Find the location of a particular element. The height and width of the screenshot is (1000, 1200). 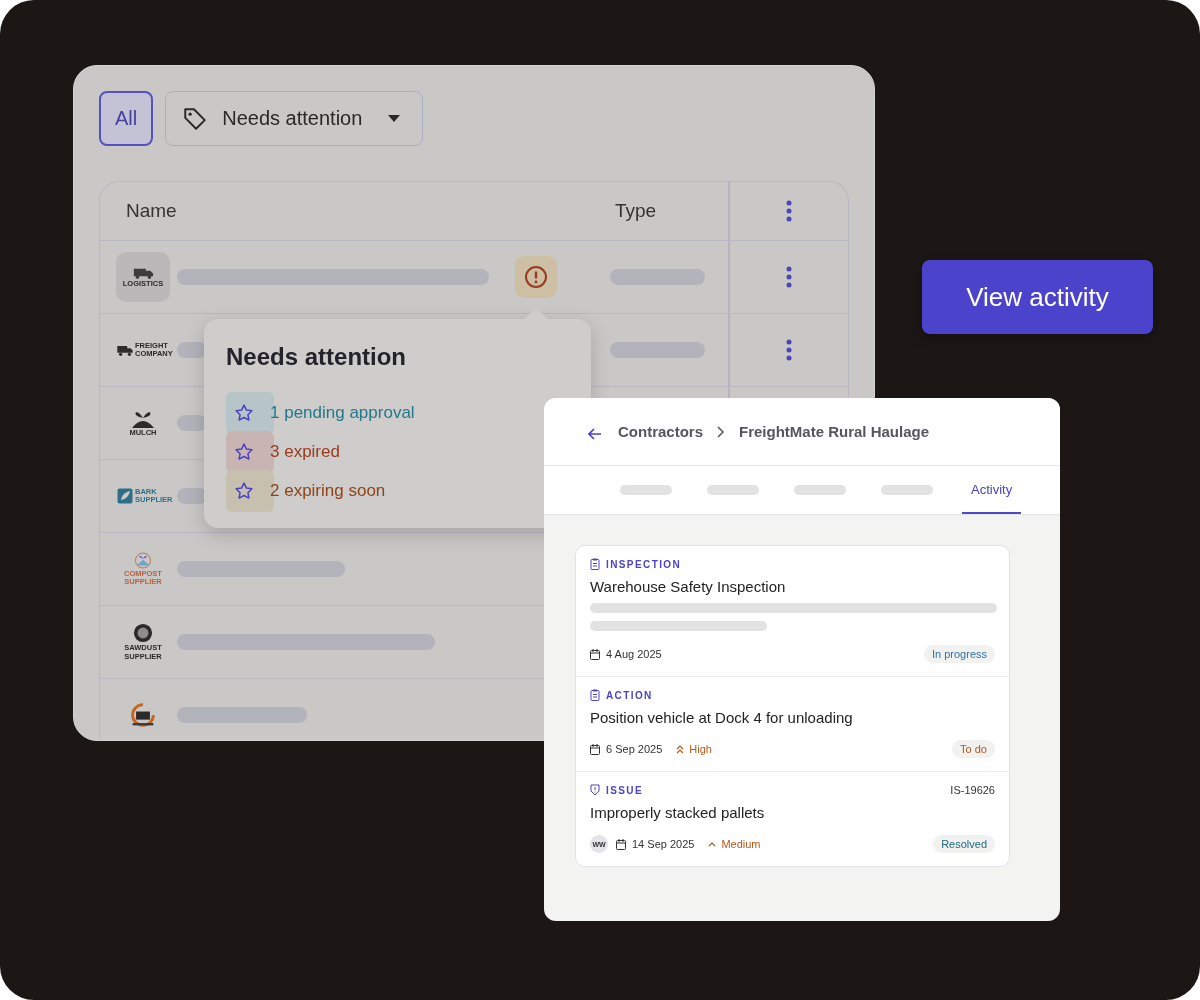

priority-label: Medium is located at coordinates (734, 844).